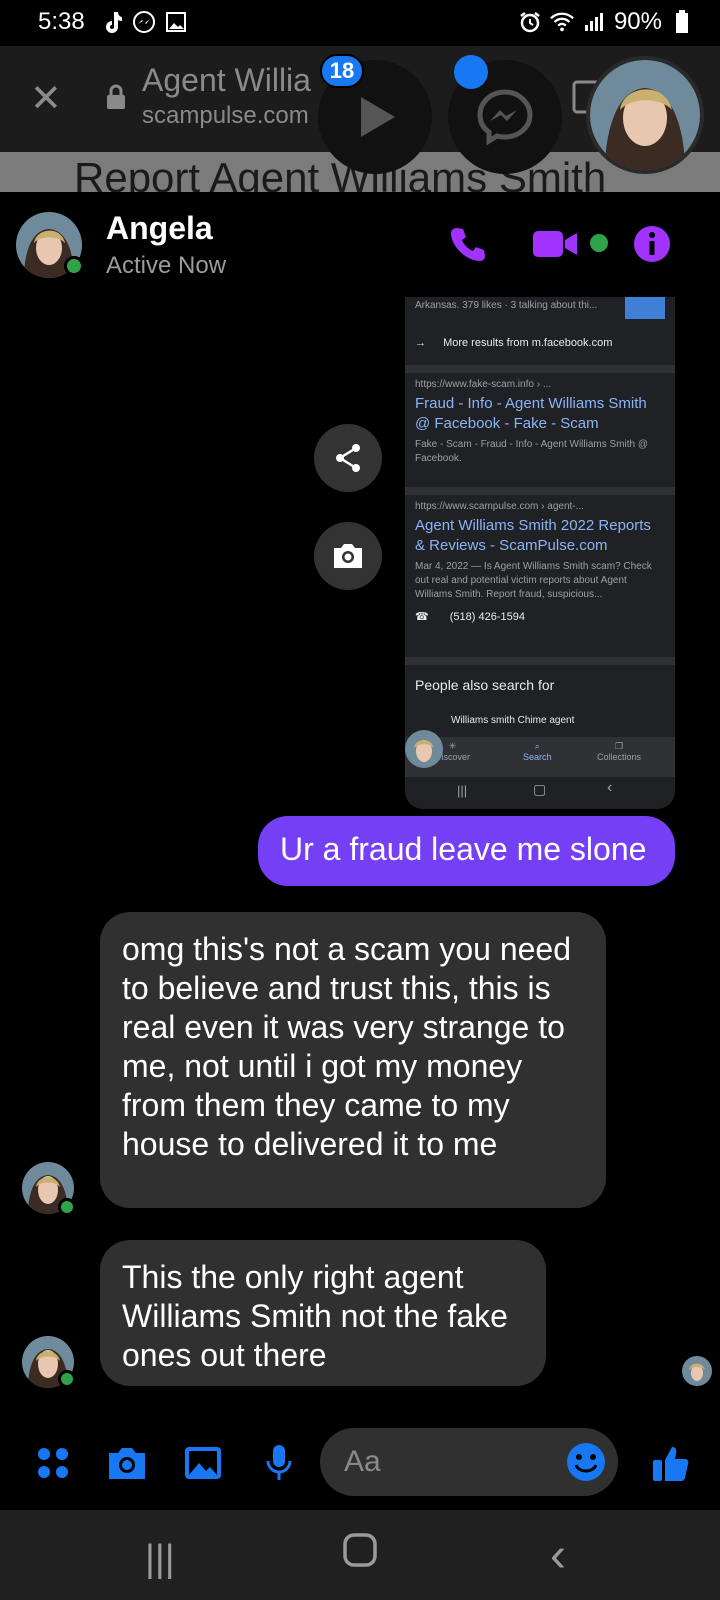 The width and height of the screenshot is (720, 1600). Describe the element at coordinates (540, 616) in the screenshot. I see `phone-row: ☎ (518) 426-1594` at that location.